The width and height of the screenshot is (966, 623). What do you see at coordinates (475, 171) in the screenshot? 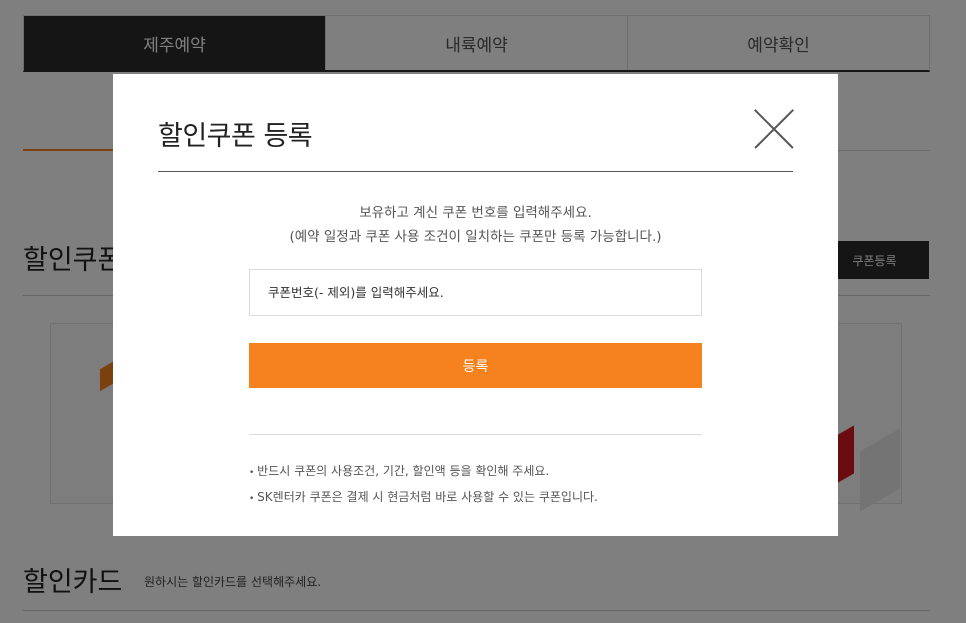
I see `modal-title-divider` at bounding box center [475, 171].